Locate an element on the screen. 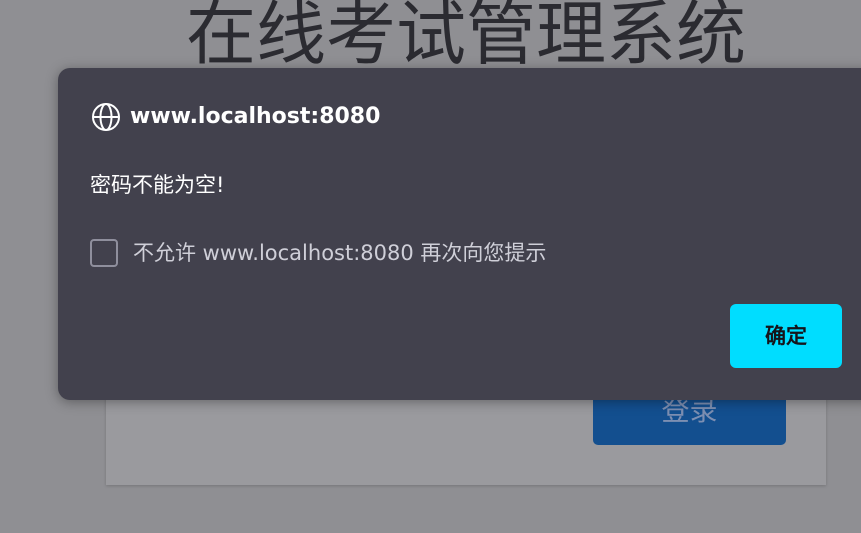 The width and height of the screenshot is (861, 533). suppress-prompts-label: 不允许 www.localhost:8080 再次向您提示 is located at coordinates (339, 253).